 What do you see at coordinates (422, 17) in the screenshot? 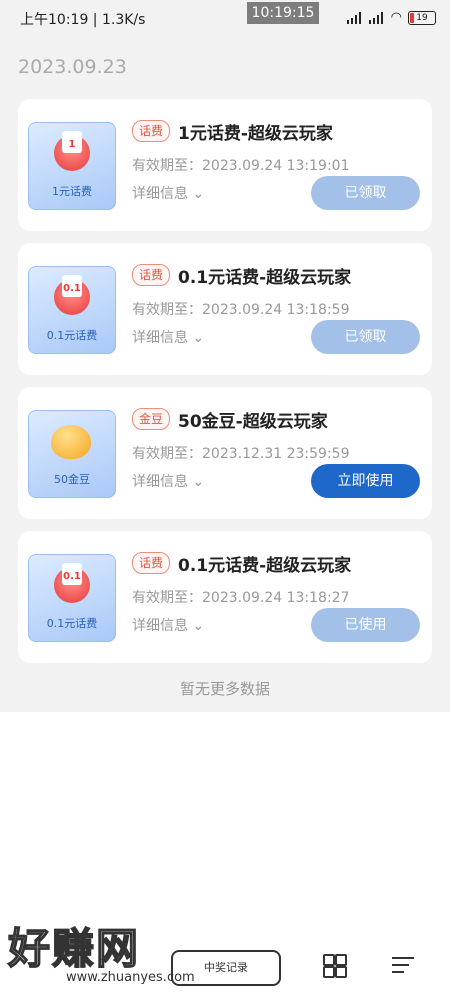
I see `battery-icon: 19` at bounding box center [422, 17].